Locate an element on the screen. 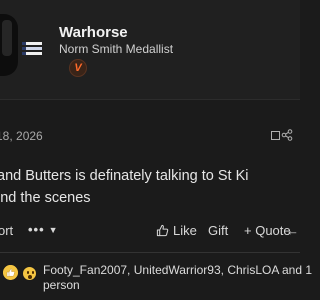 This screenshot has height=300, width=320. thumbs-up-outline-icon is located at coordinates (162, 230).